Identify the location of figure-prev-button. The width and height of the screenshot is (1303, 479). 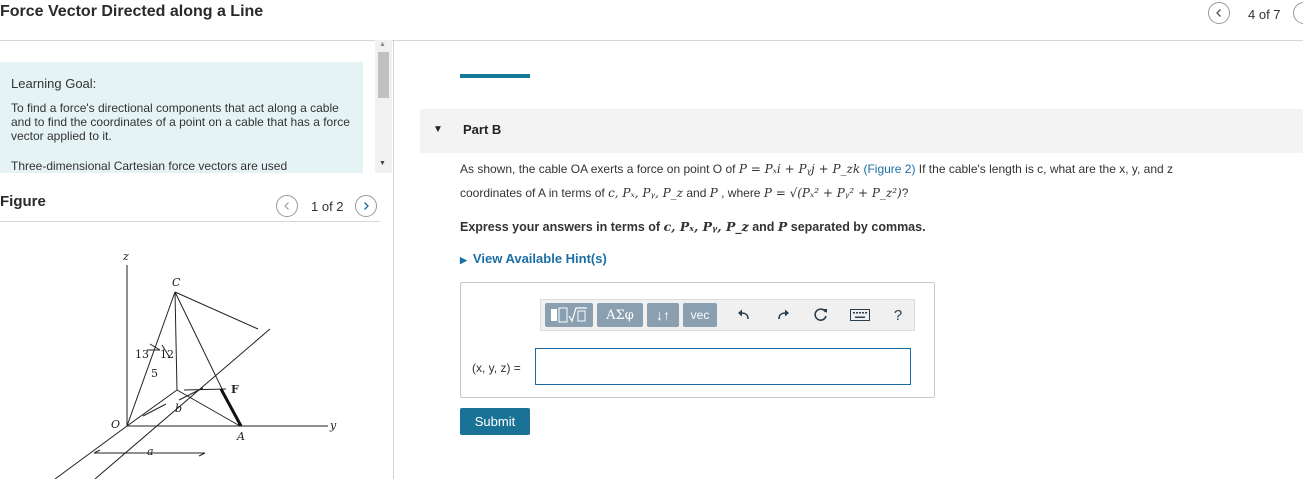
(287, 206).